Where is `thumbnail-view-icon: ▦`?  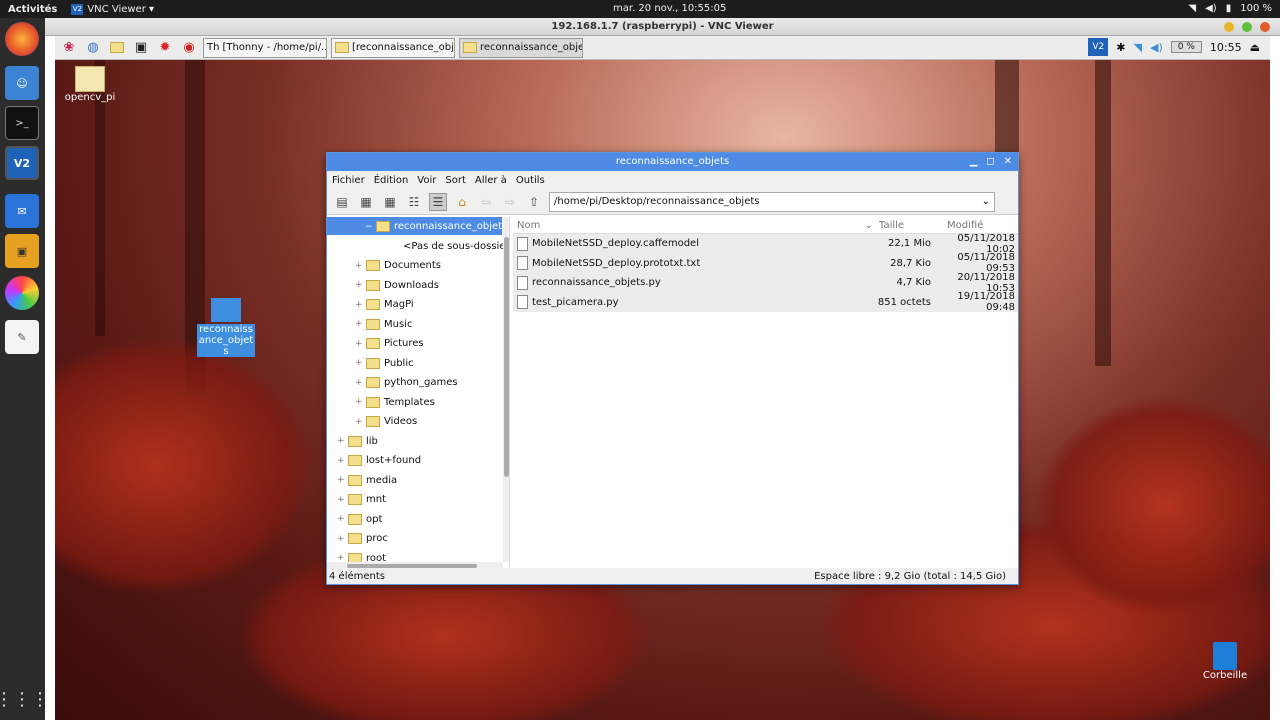
thumbnail-view-icon: ▦ is located at coordinates (390, 202).